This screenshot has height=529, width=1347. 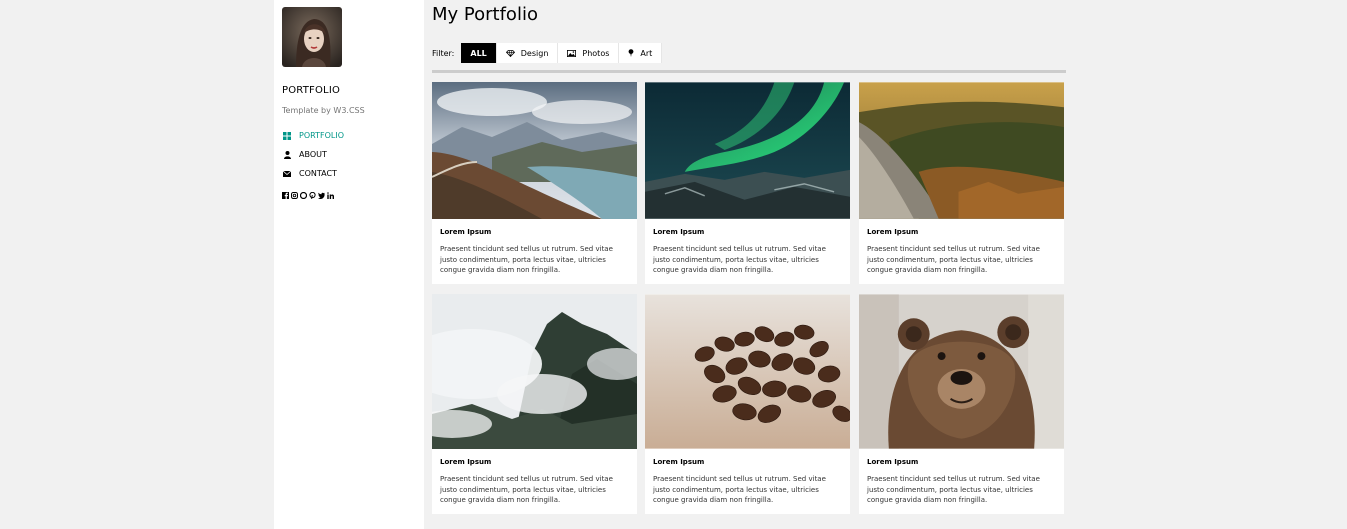 I want to click on instagram-icon, so click(x=294, y=195).